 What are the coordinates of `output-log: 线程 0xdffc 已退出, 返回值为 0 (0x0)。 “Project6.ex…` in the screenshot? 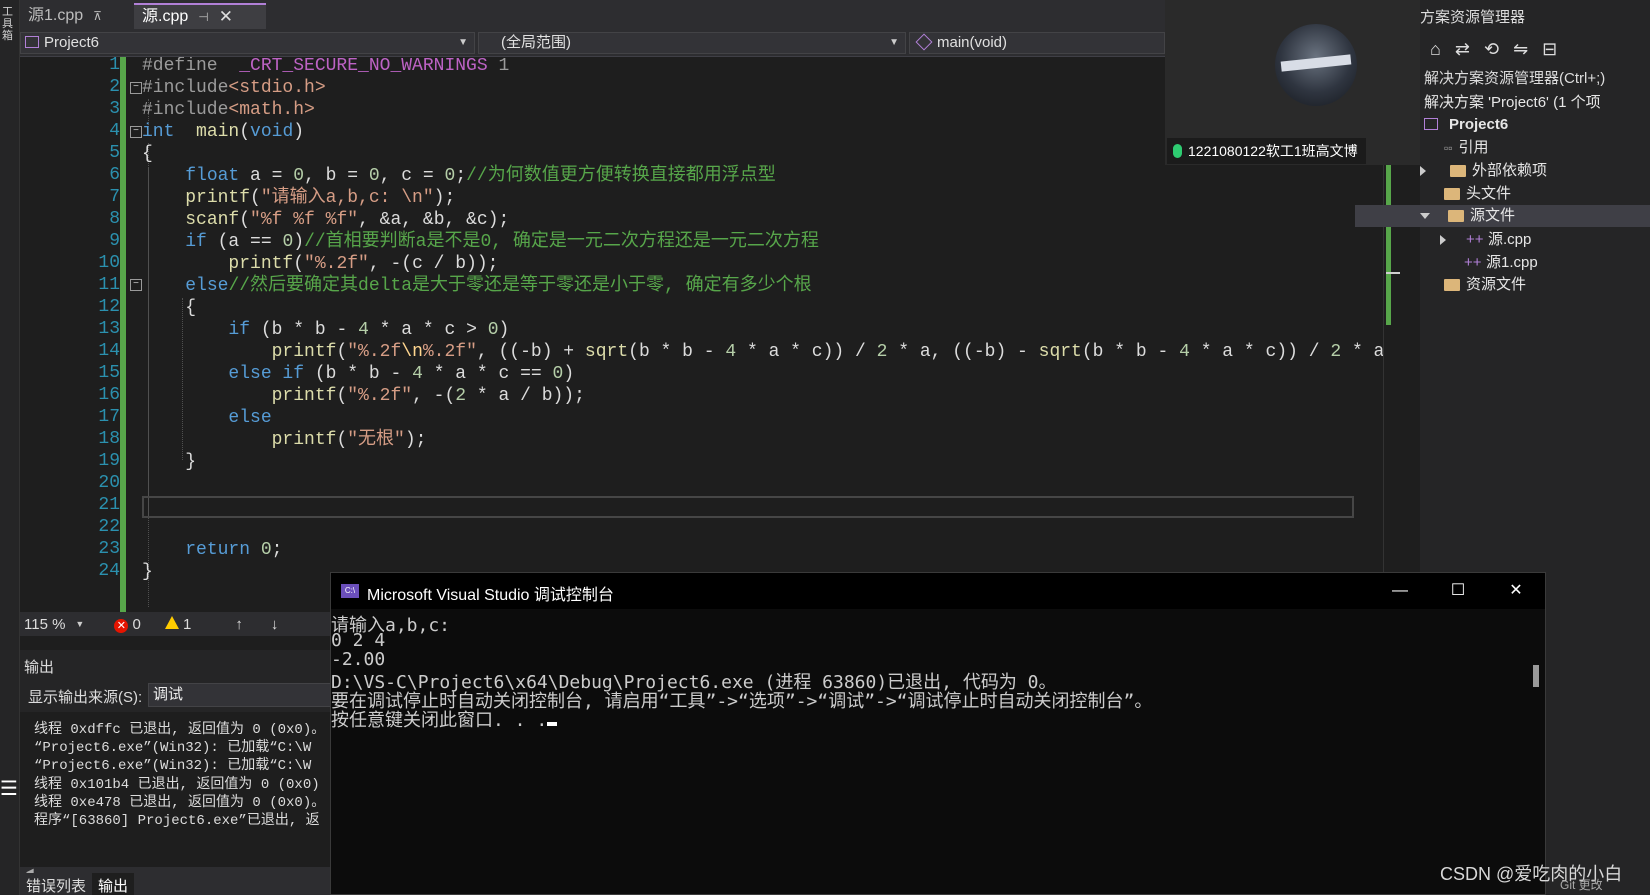 It's located at (180, 789).